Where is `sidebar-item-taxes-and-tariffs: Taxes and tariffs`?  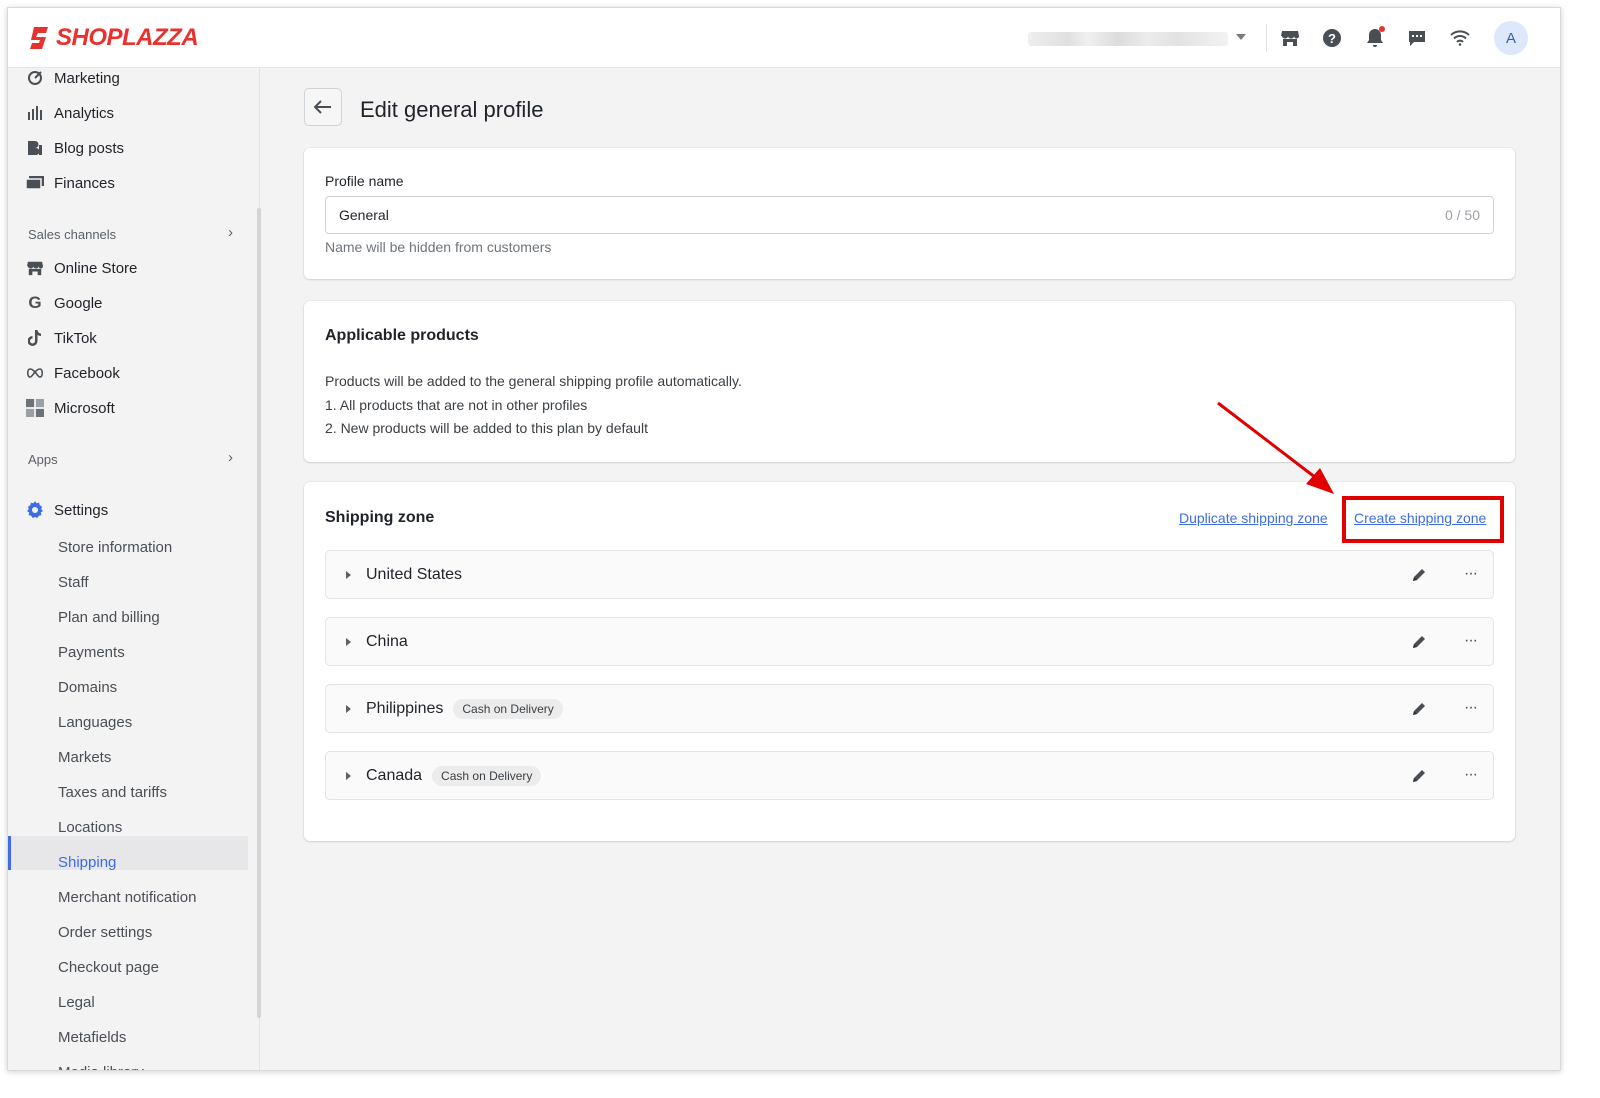
sidebar-item-taxes-and-tariffs: Taxes and tariffs is located at coordinates (112, 792).